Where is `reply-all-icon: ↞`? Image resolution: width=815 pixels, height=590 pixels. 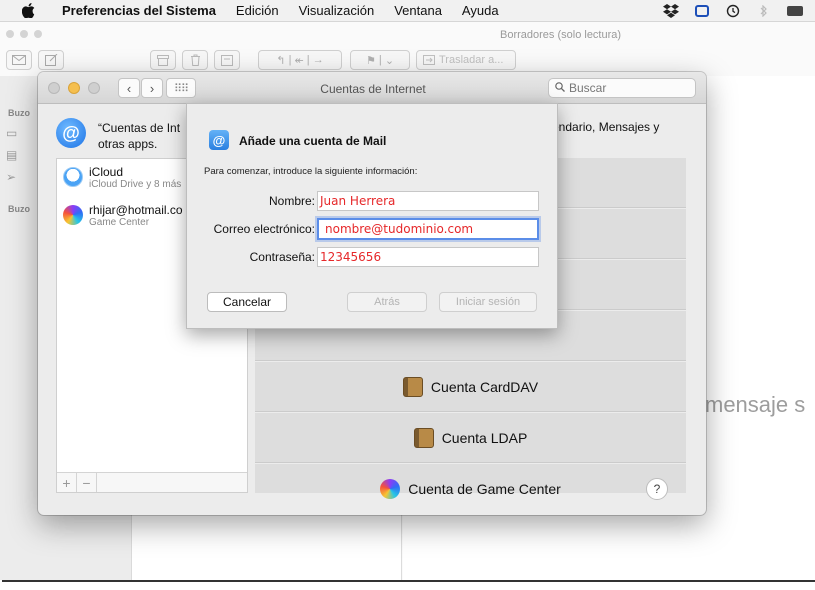 reply-all-icon: ↞ is located at coordinates (299, 60).